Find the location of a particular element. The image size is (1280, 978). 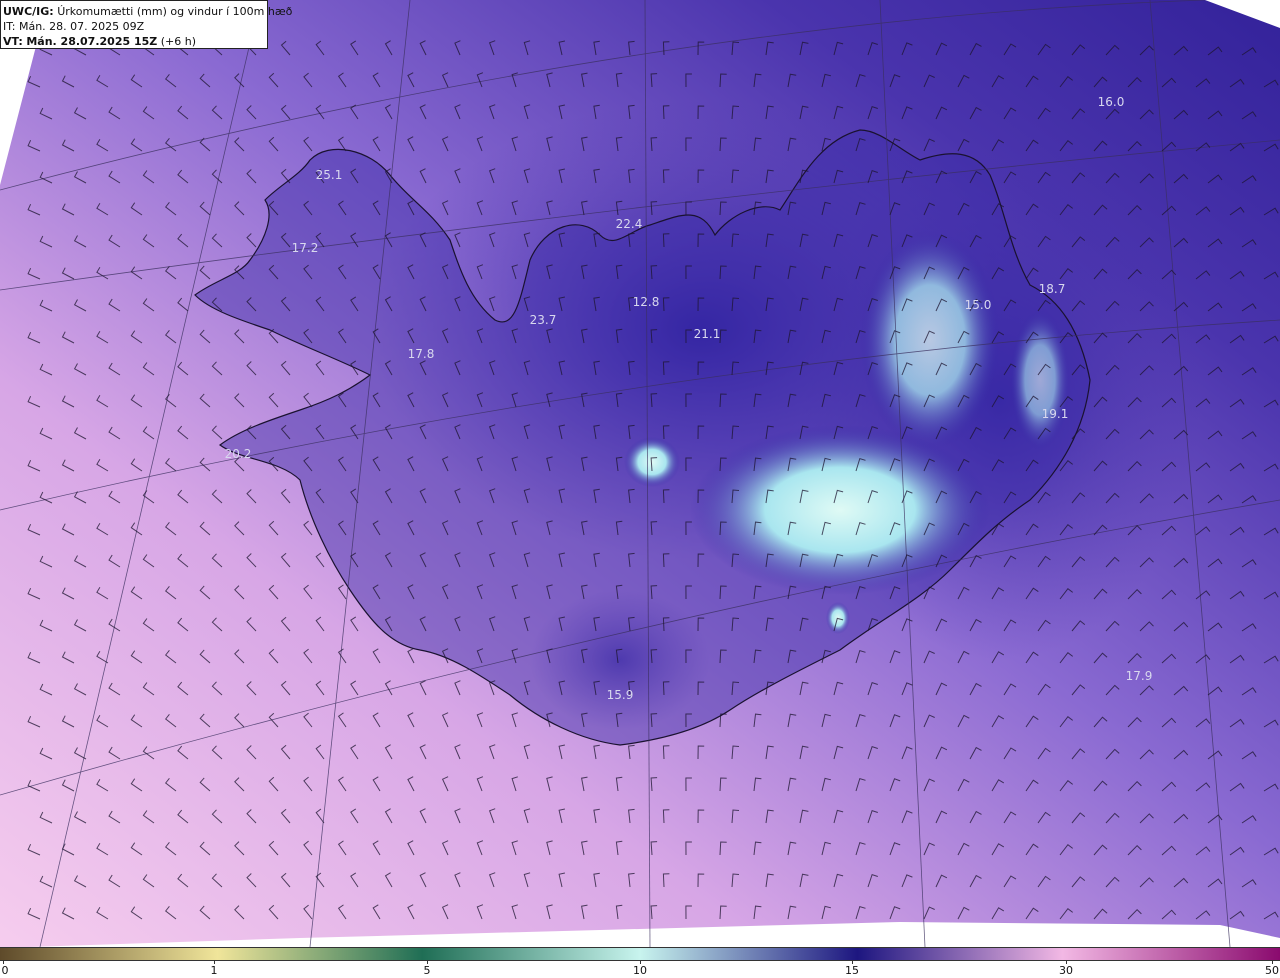

map-title: Úrkomumætti (mm) og vindur í 100m hæð is located at coordinates (175, 11).